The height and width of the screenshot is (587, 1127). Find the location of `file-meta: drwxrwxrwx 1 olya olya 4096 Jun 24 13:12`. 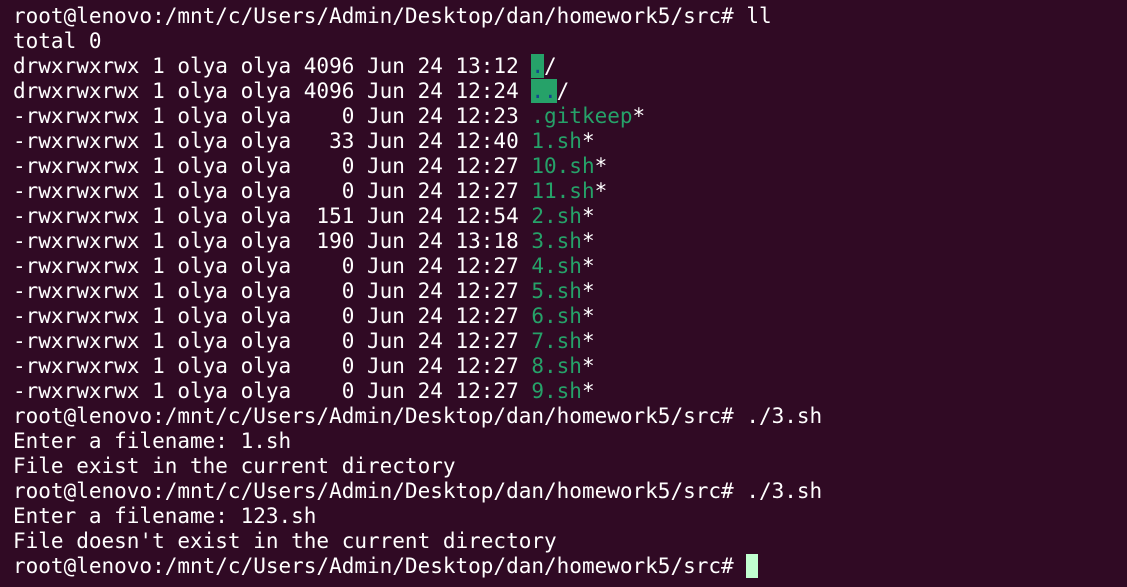

file-meta: drwxrwxrwx 1 olya olya 4096 Jun 24 13:12 is located at coordinates (272, 66).